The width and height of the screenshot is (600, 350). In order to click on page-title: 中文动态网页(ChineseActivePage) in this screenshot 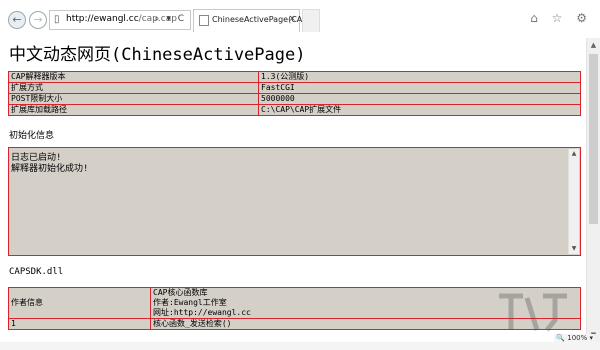, I will do `click(157, 55)`.